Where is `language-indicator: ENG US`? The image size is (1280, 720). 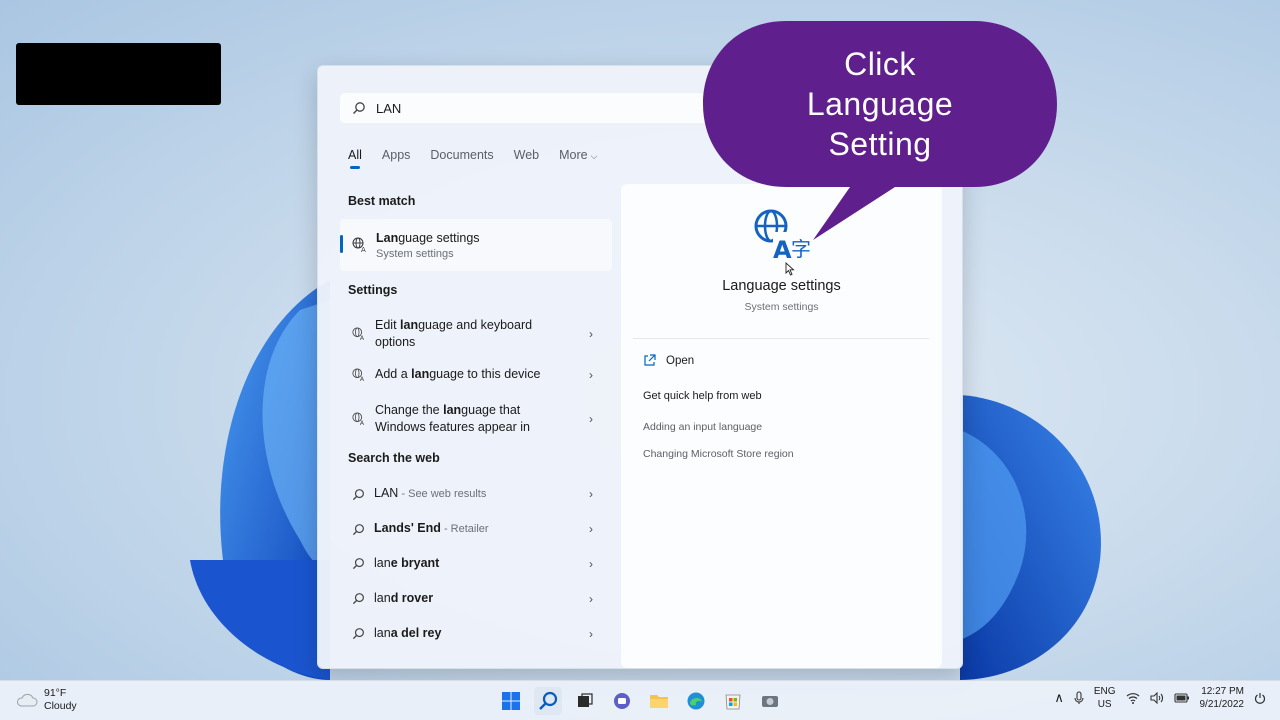
language-indicator: ENG US is located at coordinates (1105, 698).